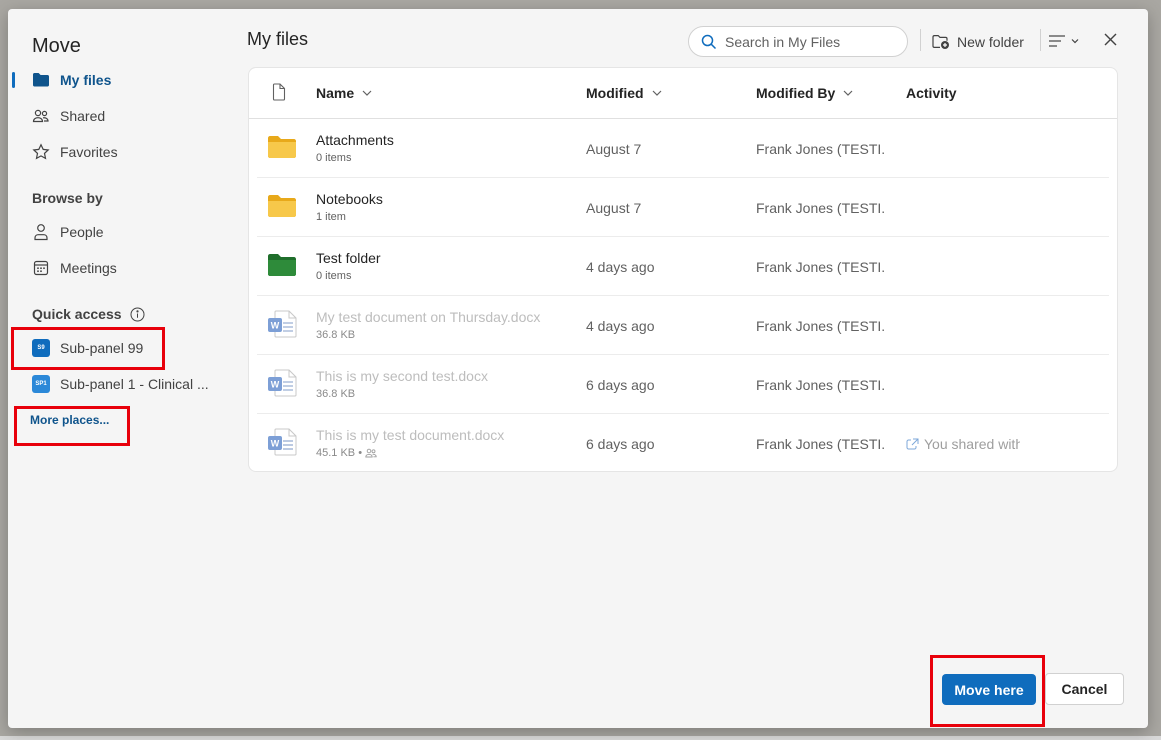  I want to click on activity-text: You shared with, so click(972, 444).